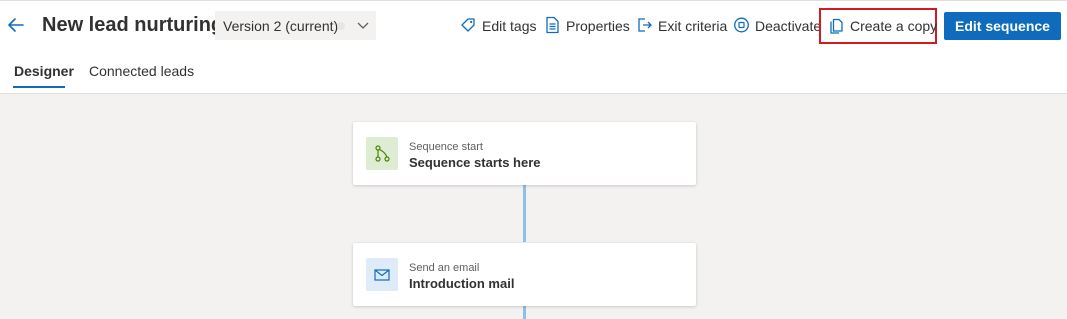 The image size is (1067, 319). What do you see at coordinates (363, 25) in the screenshot?
I see `chevron-down-icon` at bounding box center [363, 25].